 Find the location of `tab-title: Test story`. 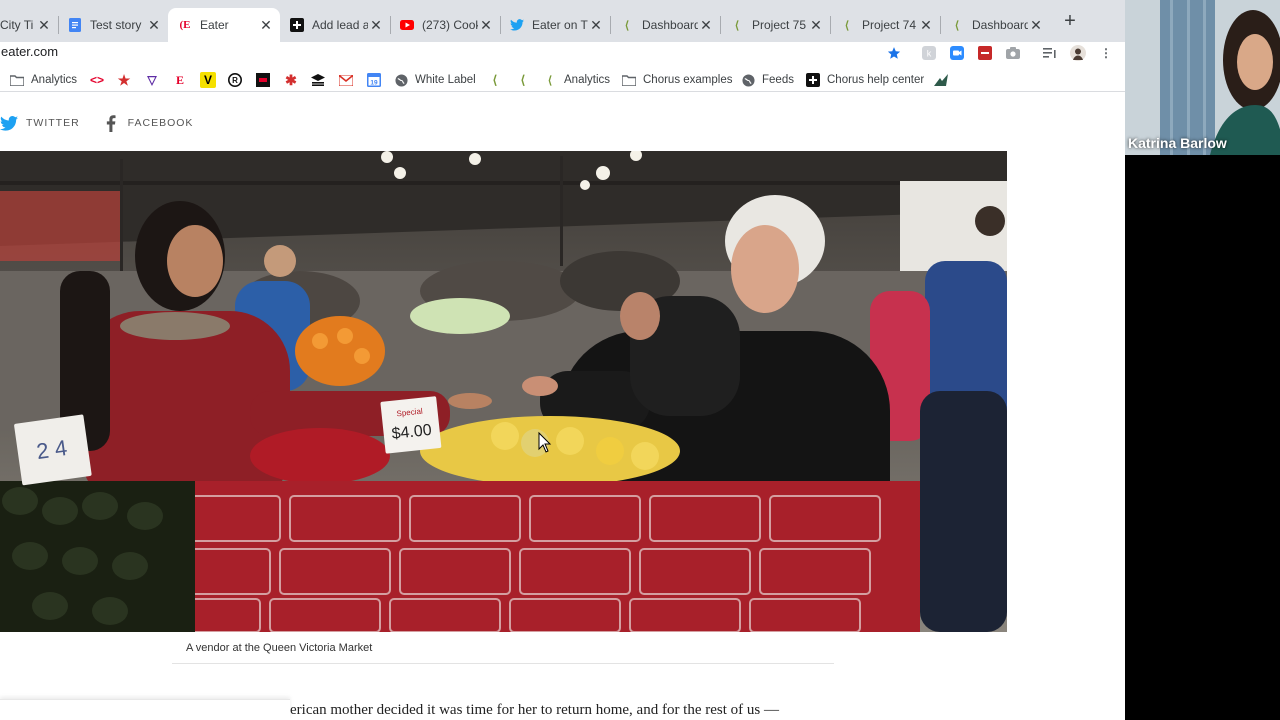

tab-title: Test story is located at coordinates (116, 25).